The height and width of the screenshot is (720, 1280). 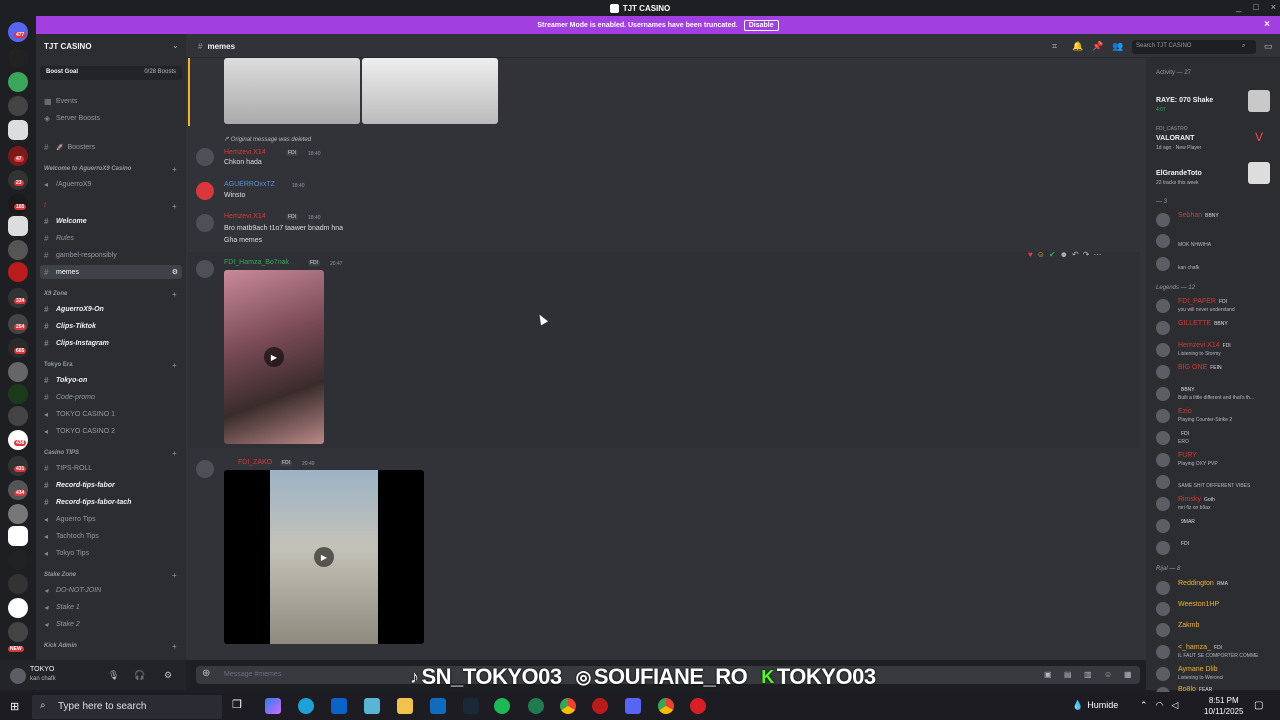 I want to click on member-row: Weeston1HP, so click(x=1213, y=609).